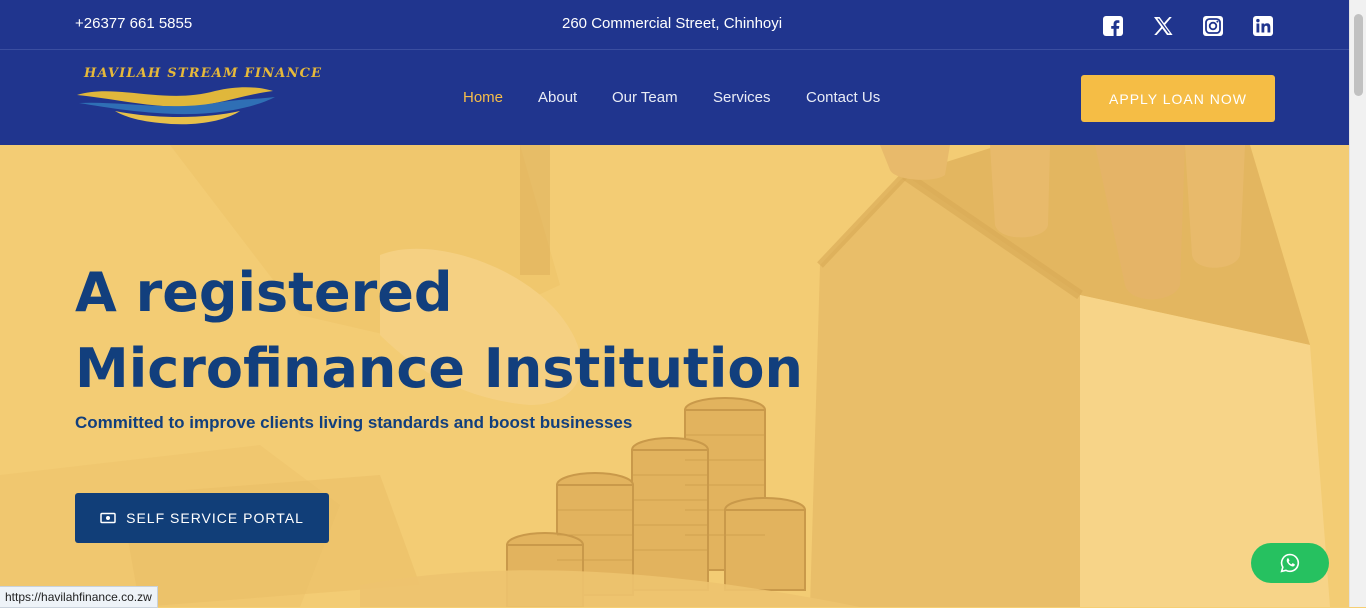  I want to click on logo-wave-graphic, so click(176, 106).